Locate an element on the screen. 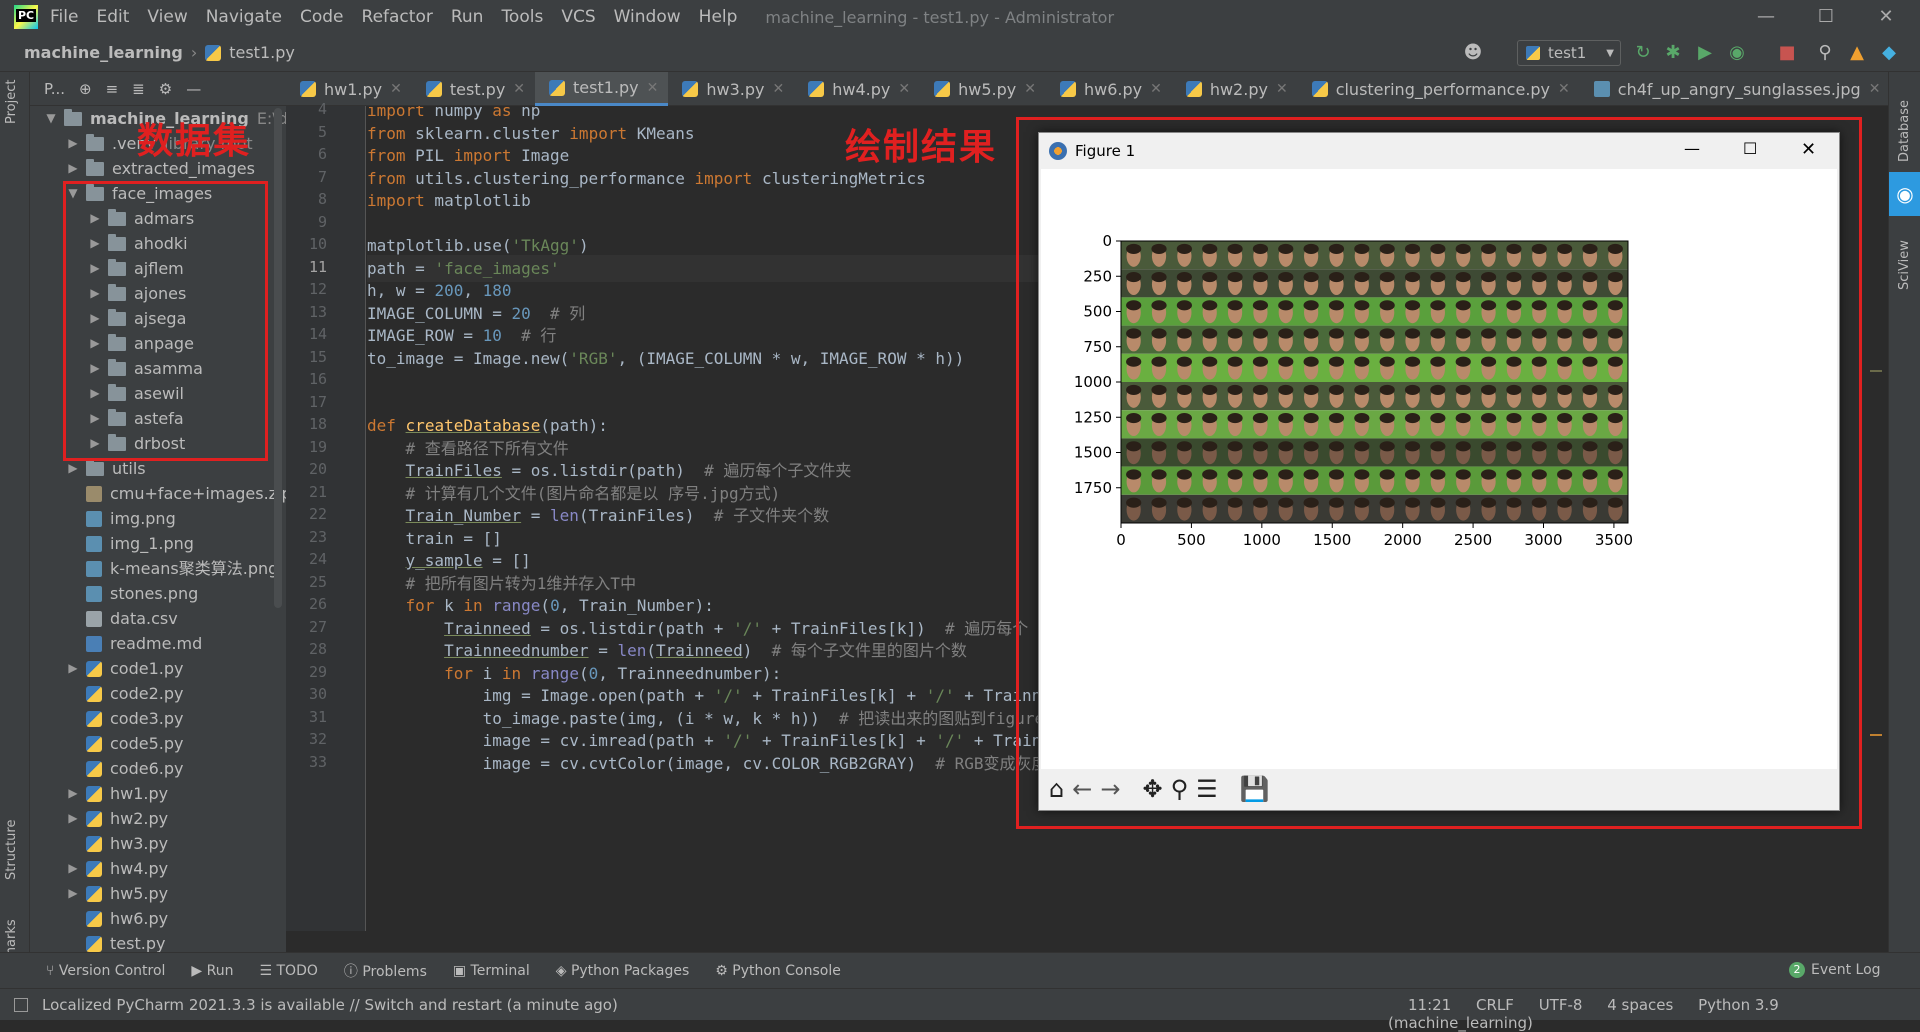 The image size is (1920, 1032). run-configuration-select: test1 ▼ is located at coordinates (1569, 53).